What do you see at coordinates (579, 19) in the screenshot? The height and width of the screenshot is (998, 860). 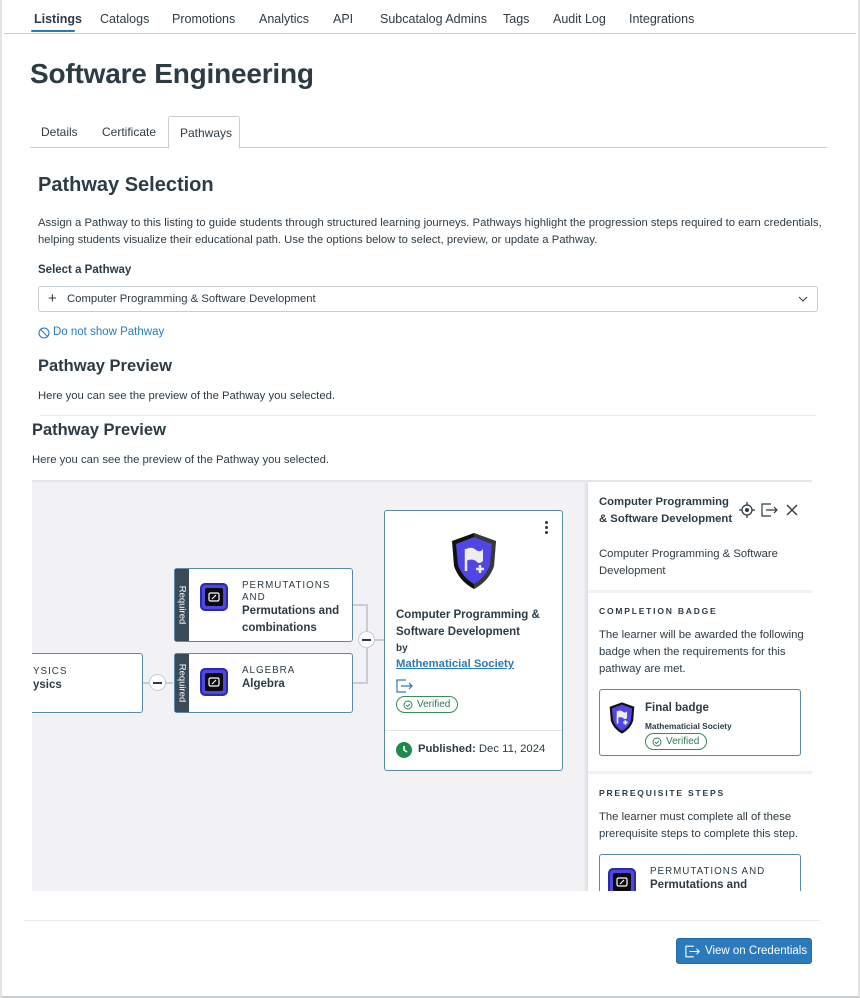 I see `nav-audit-log: Audit Log` at bounding box center [579, 19].